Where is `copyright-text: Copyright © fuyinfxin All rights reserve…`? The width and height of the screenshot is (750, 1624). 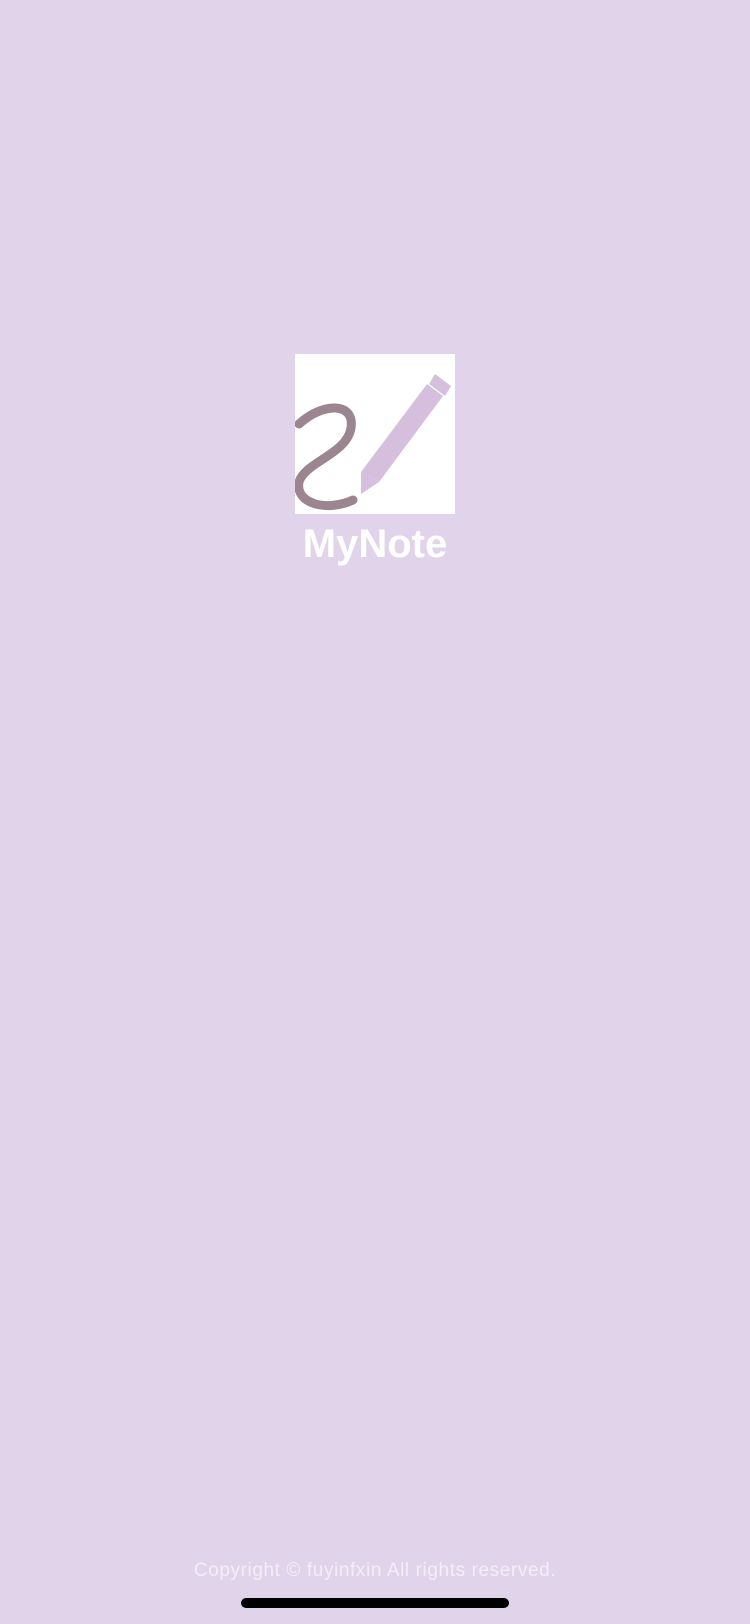 copyright-text: Copyright © fuyinfxin All rights reserve… is located at coordinates (375, 1570).